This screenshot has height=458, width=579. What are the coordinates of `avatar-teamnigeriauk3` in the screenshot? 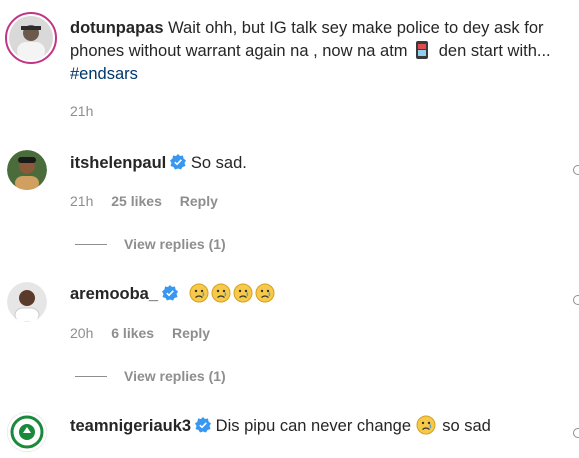 It's located at (27, 432).